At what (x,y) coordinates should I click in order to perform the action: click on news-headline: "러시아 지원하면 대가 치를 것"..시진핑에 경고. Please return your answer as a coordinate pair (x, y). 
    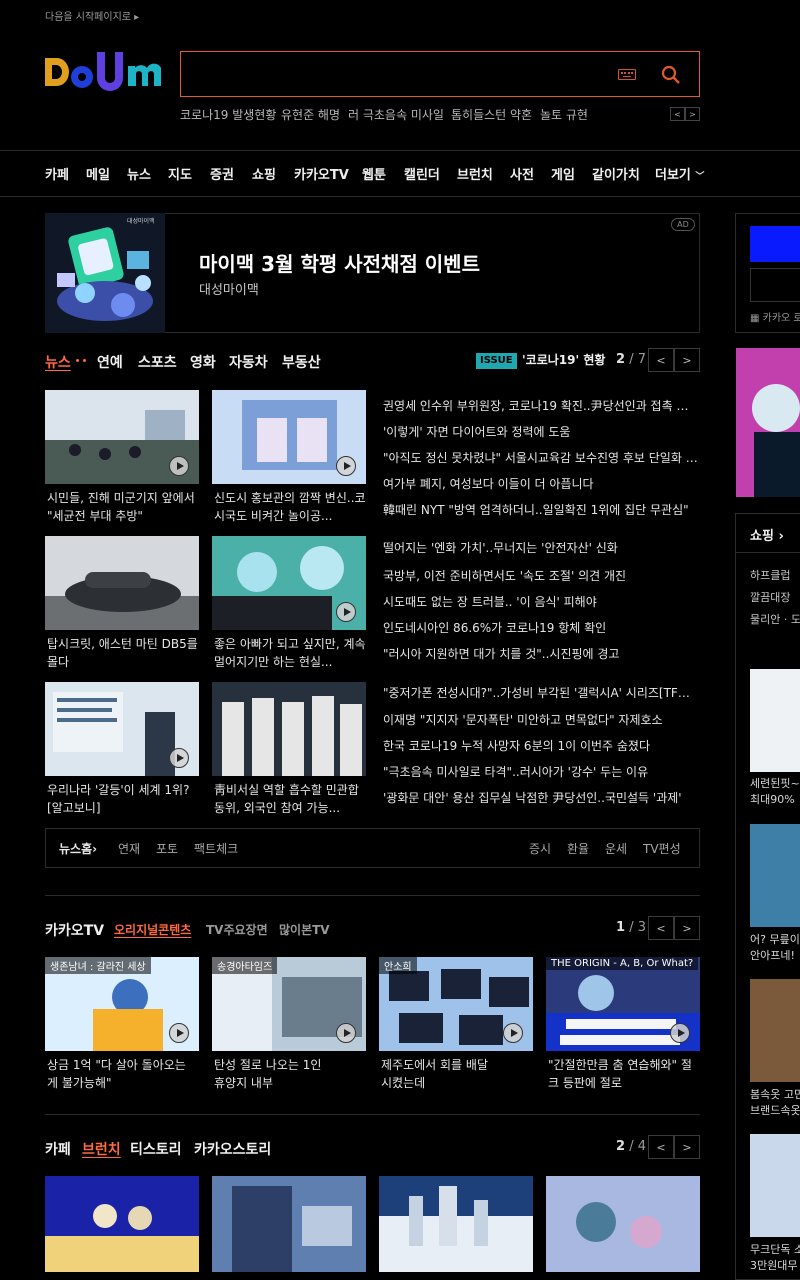
    Looking at the image, I should click on (541, 653).